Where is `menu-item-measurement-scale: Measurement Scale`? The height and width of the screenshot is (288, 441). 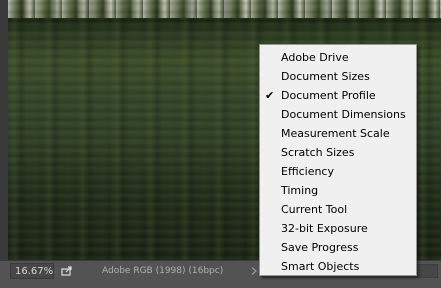
menu-item-measurement-scale: Measurement Scale is located at coordinates (338, 133).